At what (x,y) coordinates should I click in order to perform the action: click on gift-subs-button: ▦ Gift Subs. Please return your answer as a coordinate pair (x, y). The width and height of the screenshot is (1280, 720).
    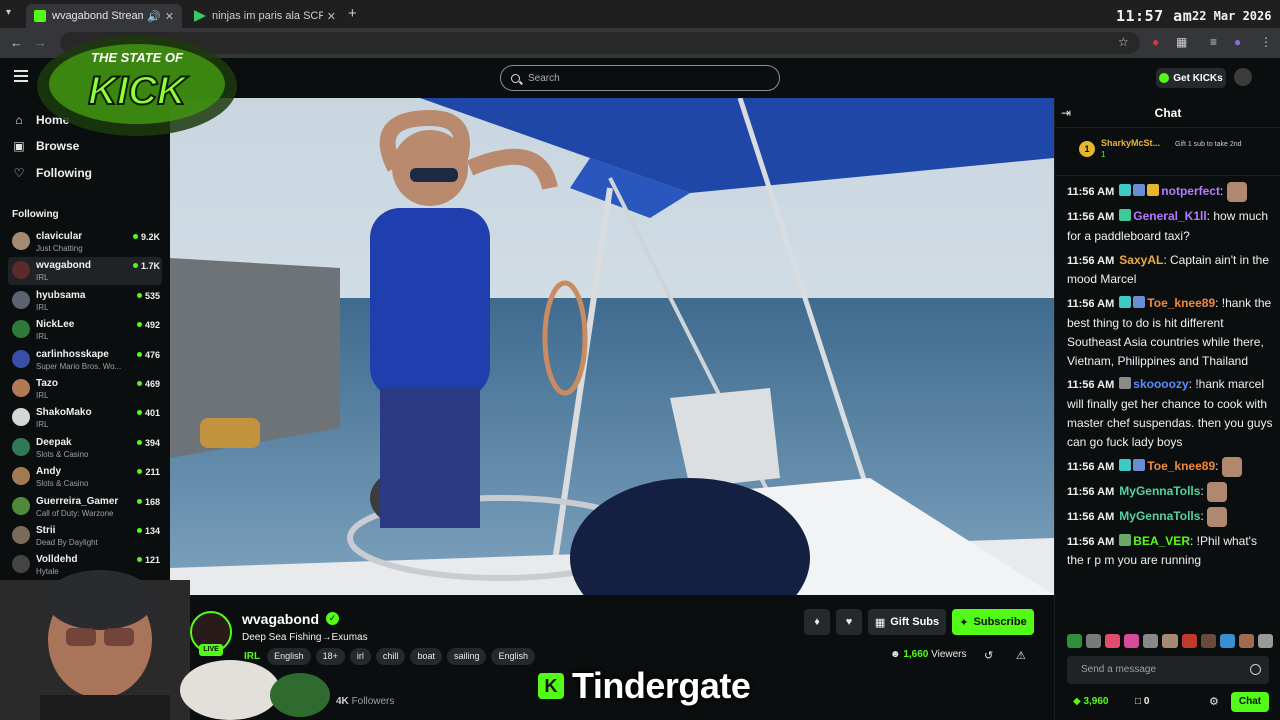
    Looking at the image, I should click on (907, 622).